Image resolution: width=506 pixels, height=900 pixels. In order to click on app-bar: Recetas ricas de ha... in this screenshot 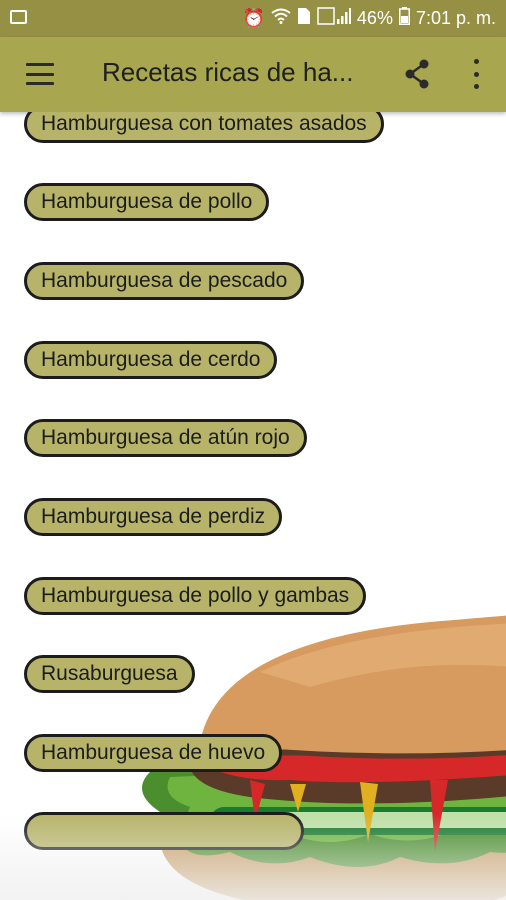, I will do `click(253, 74)`.